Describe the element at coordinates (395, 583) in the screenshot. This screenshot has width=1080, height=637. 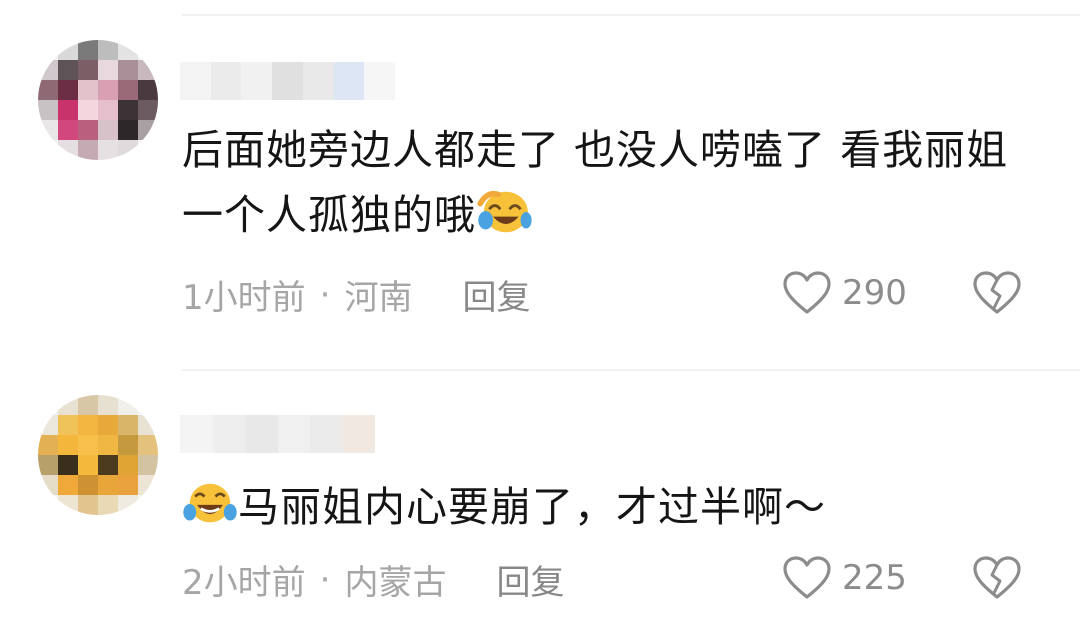
I see `comment-location: 内蒙古` at that location.